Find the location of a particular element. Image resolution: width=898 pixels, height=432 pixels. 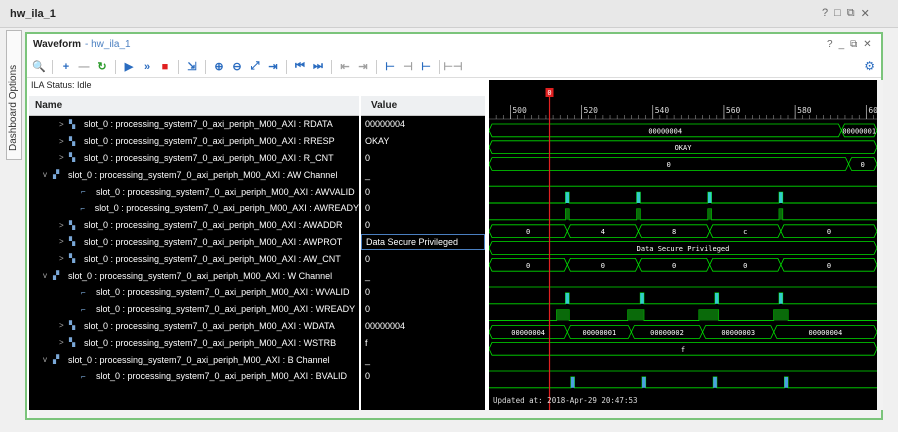

gear-icon: ⚙ is located at coordinates (869, 66).